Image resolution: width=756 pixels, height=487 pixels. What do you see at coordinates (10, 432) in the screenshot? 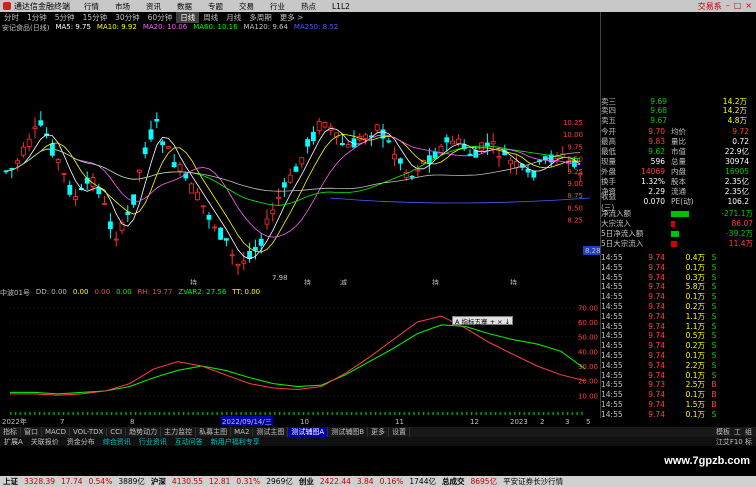
I see `indicator-tab: 指标` at bounding box center [10, 432].